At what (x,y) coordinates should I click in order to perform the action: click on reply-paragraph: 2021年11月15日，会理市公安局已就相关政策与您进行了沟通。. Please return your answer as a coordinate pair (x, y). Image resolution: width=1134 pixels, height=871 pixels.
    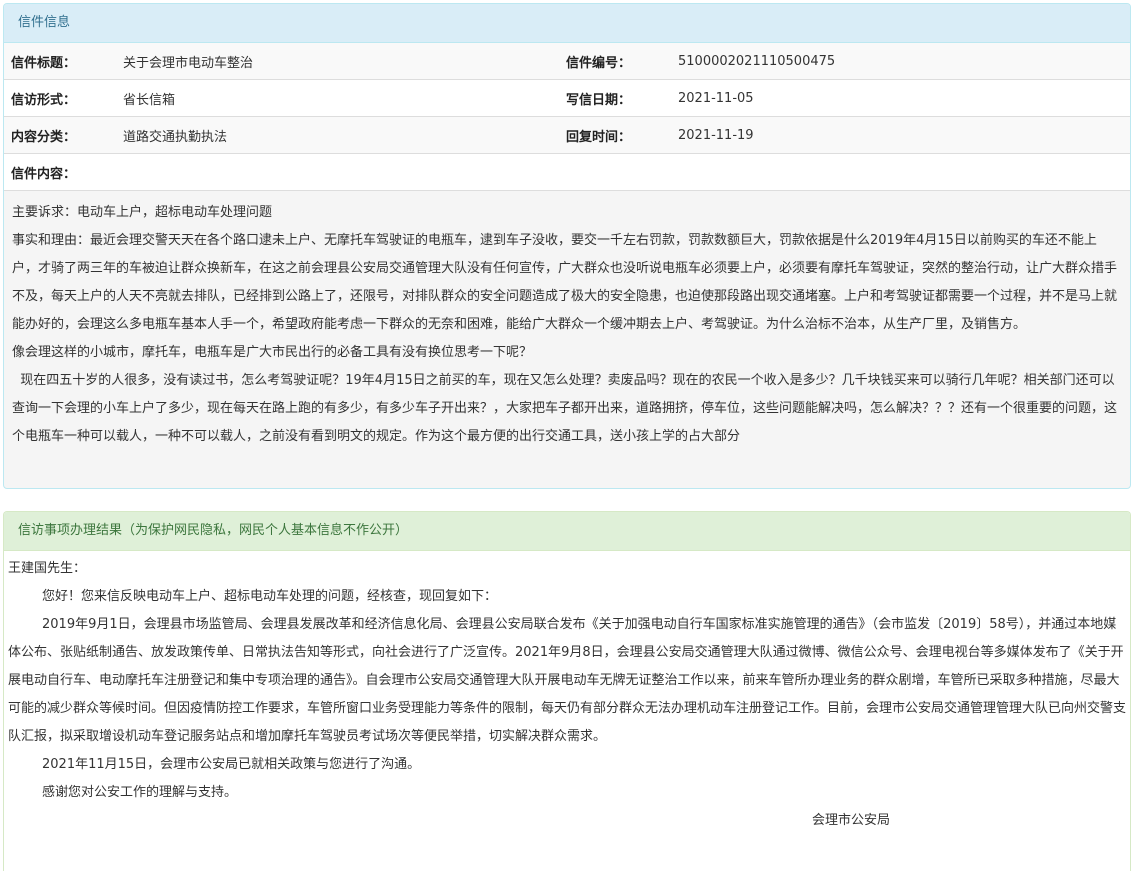
    Looking at the image, I should click on (231, 764).